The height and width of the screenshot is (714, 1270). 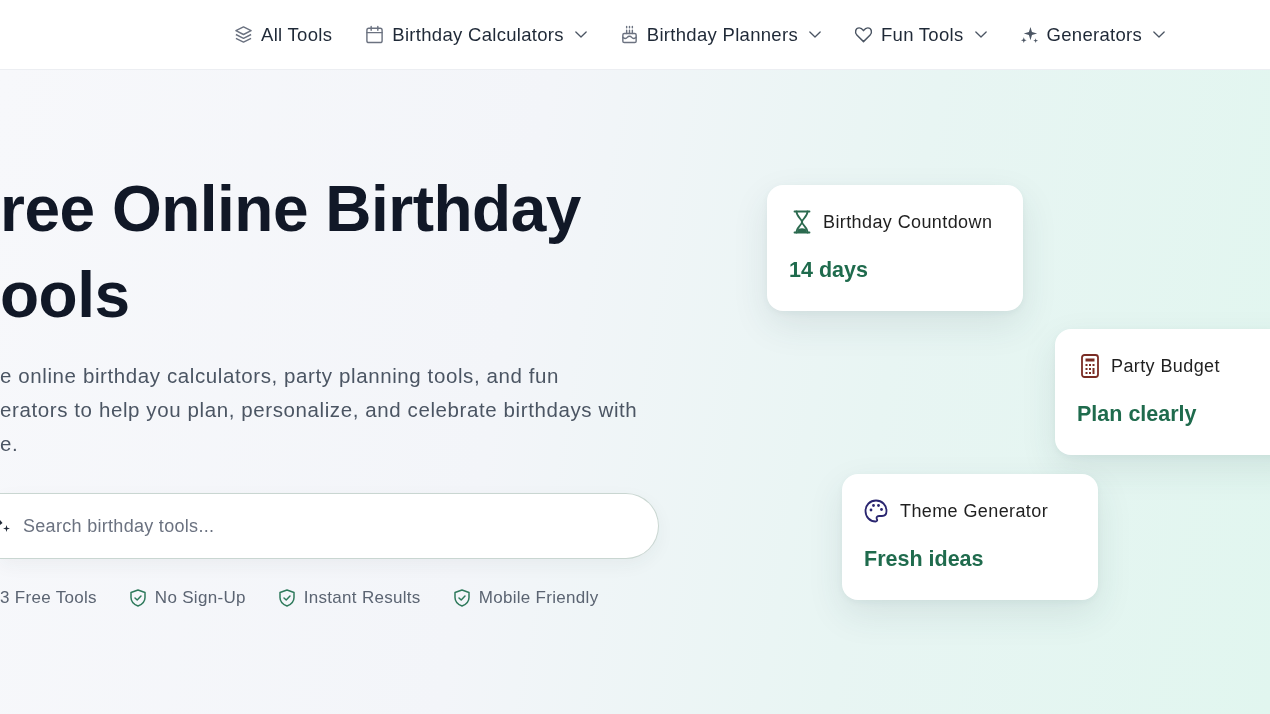 What do you see at coordinates (476, 34) in the screenshot?
I see `nav-menu-item: Birthday Calculators` at bounding box center [476, 34].